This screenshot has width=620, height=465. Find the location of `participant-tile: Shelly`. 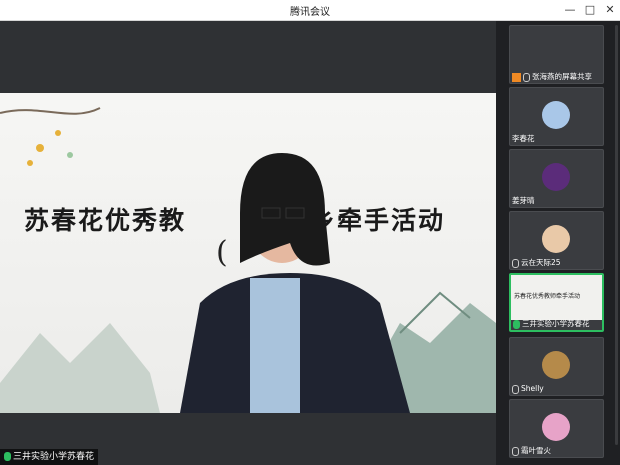

participant-tile: Shelly is located at coordinates (556, 366).